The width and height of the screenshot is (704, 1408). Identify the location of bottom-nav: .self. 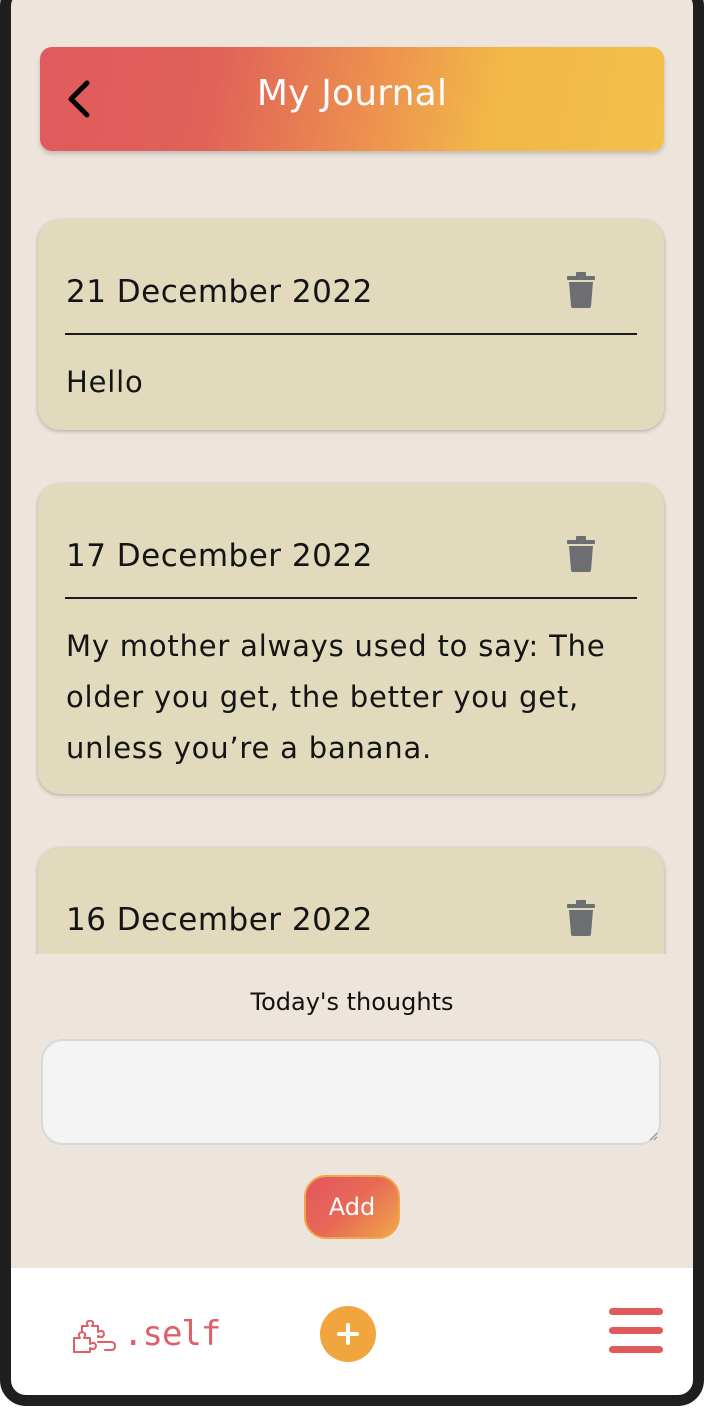
(352, 1333).